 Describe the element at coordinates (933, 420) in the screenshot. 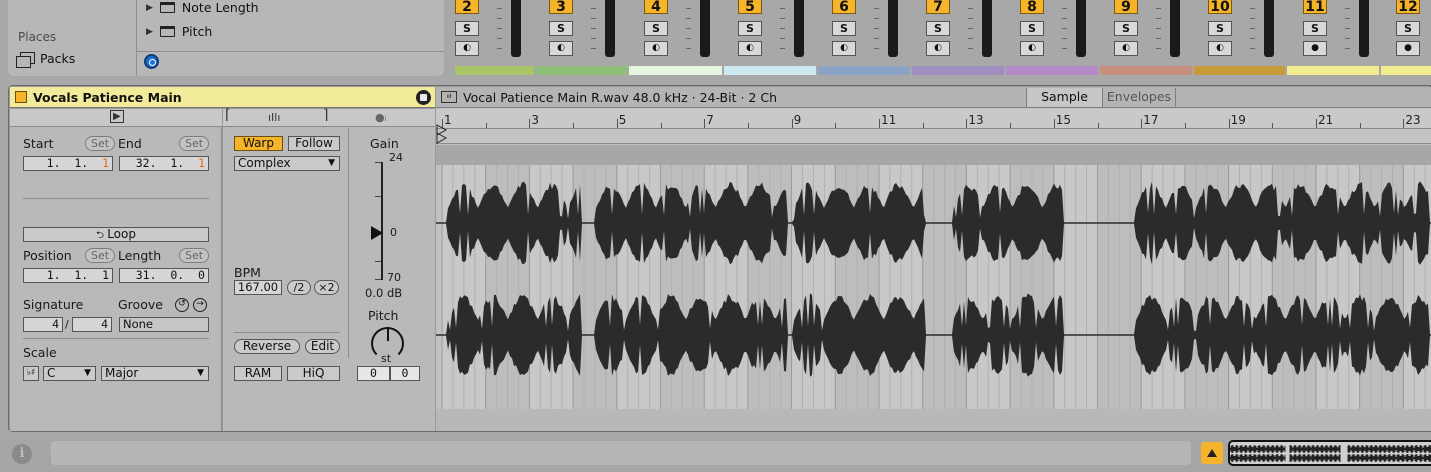

I see `scroll-zoom-area` at that location.